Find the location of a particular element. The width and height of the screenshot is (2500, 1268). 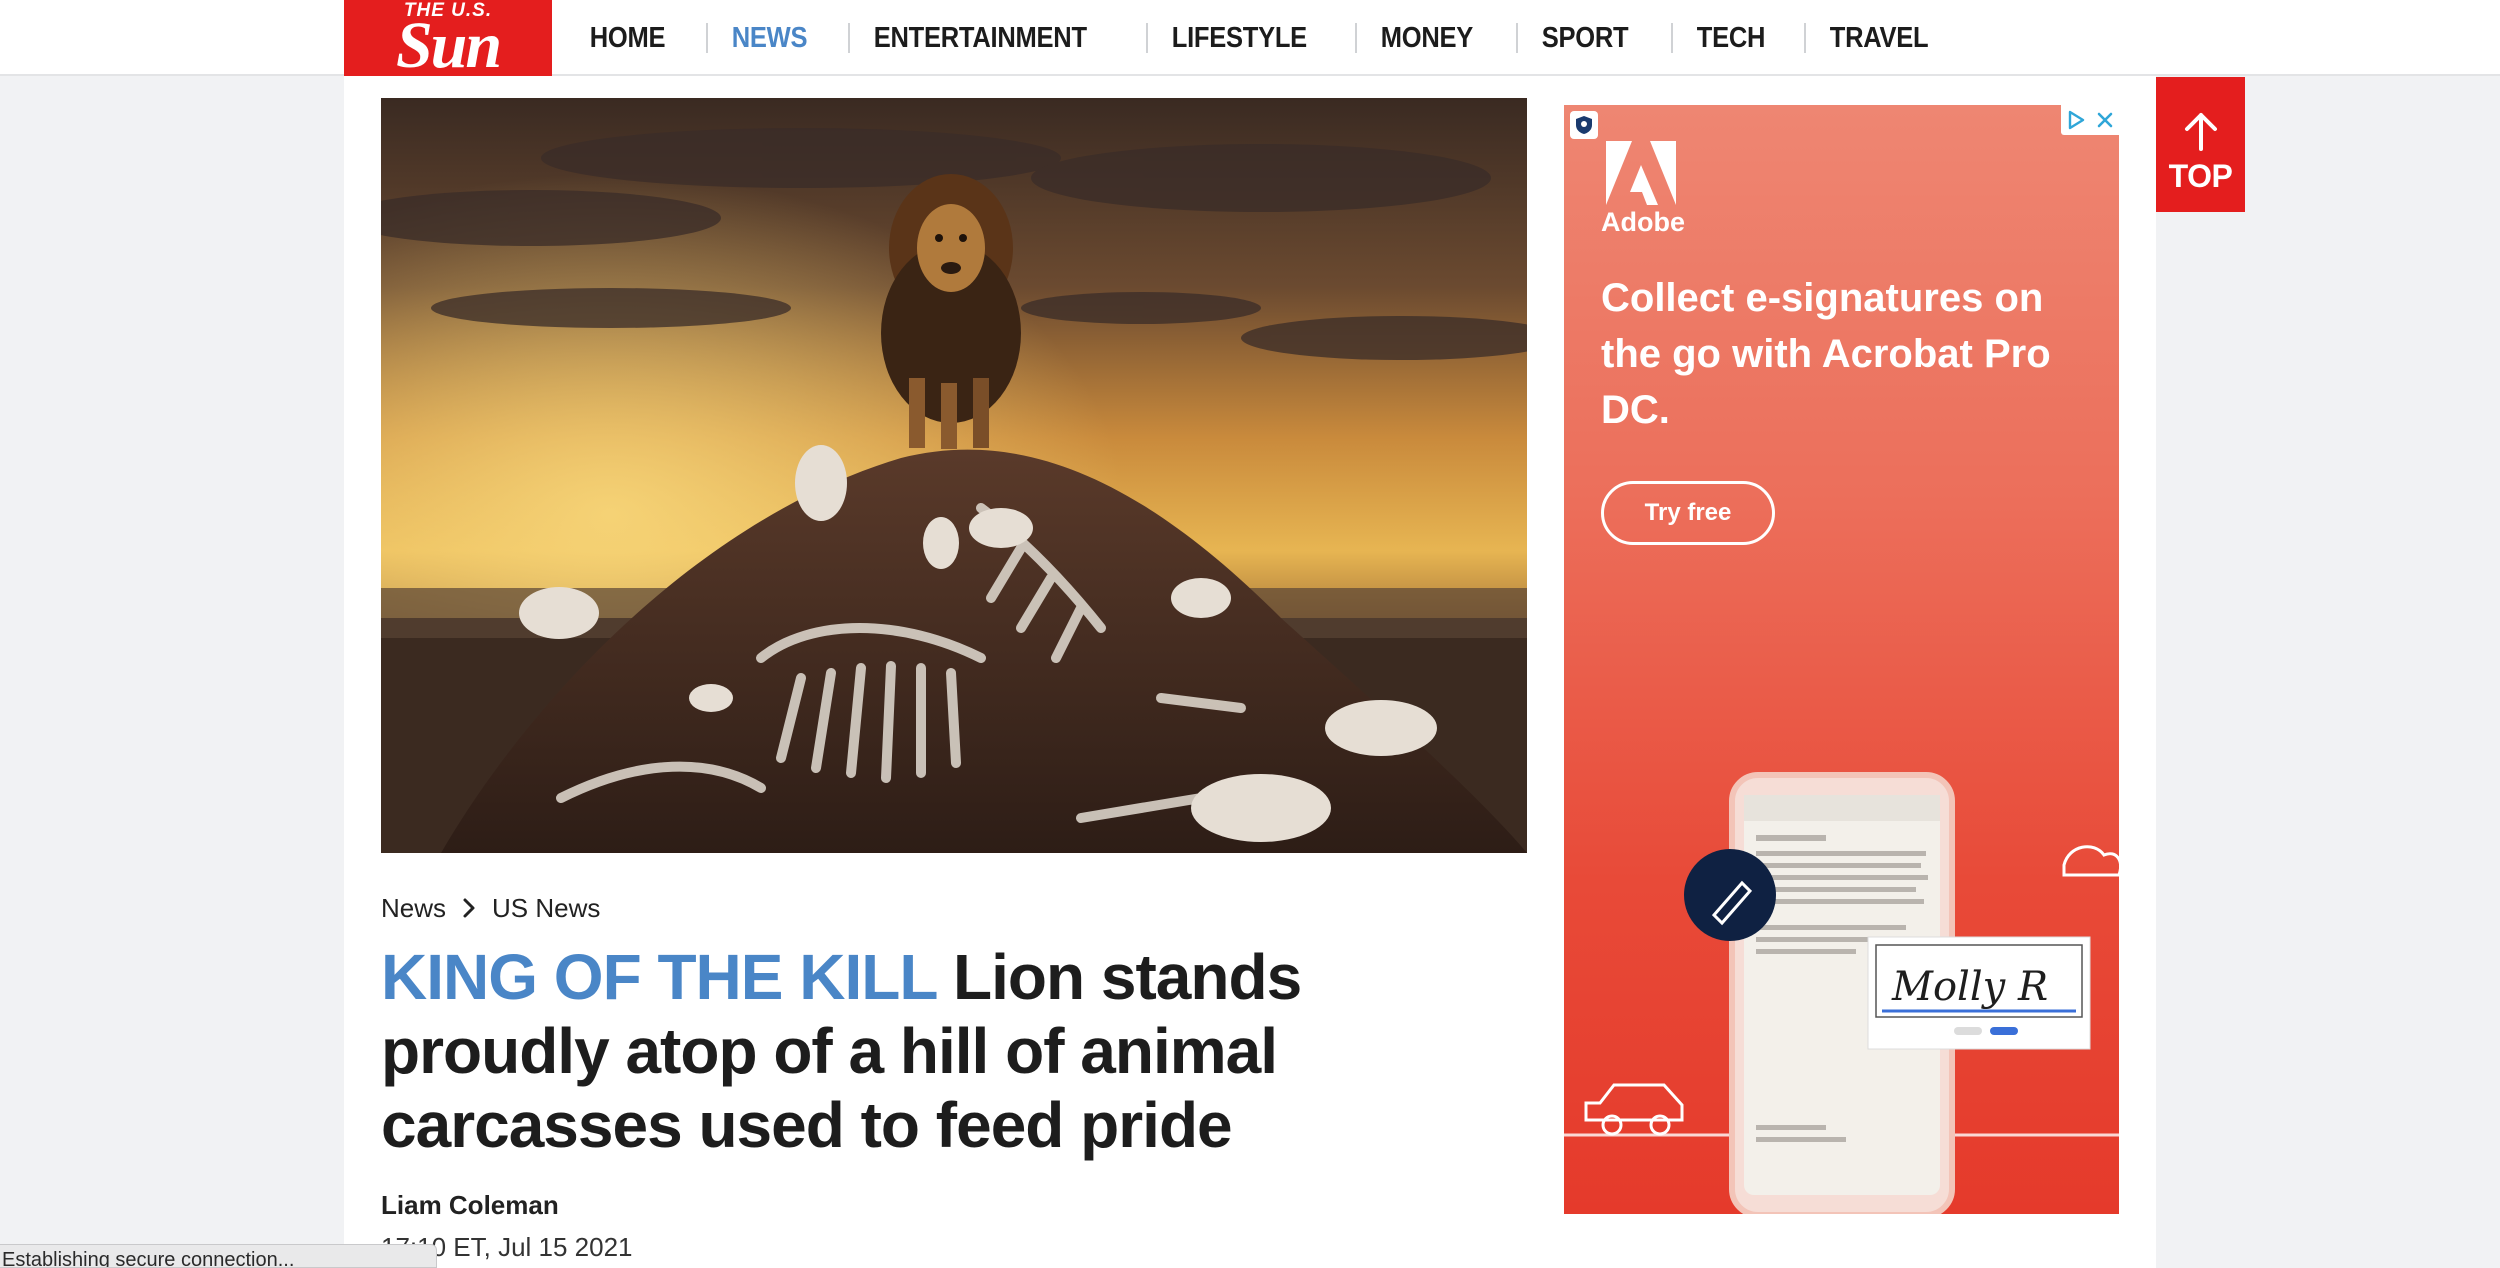

breadcrumb: News US News is located at coordinates (490, 908).